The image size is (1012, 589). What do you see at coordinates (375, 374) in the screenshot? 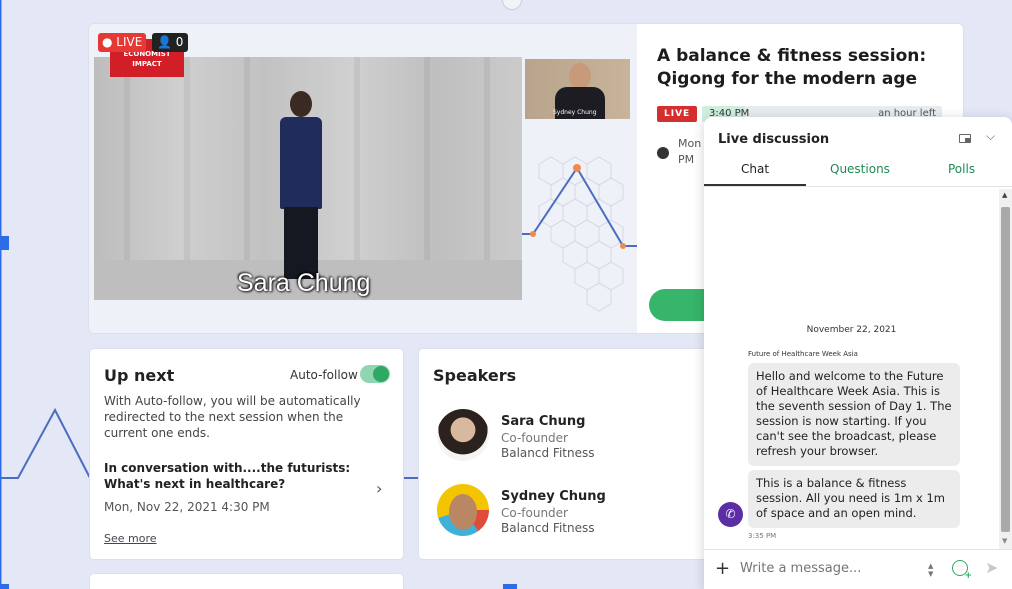
I see `auto-follow-toggle` at bounding box center [375, 374].